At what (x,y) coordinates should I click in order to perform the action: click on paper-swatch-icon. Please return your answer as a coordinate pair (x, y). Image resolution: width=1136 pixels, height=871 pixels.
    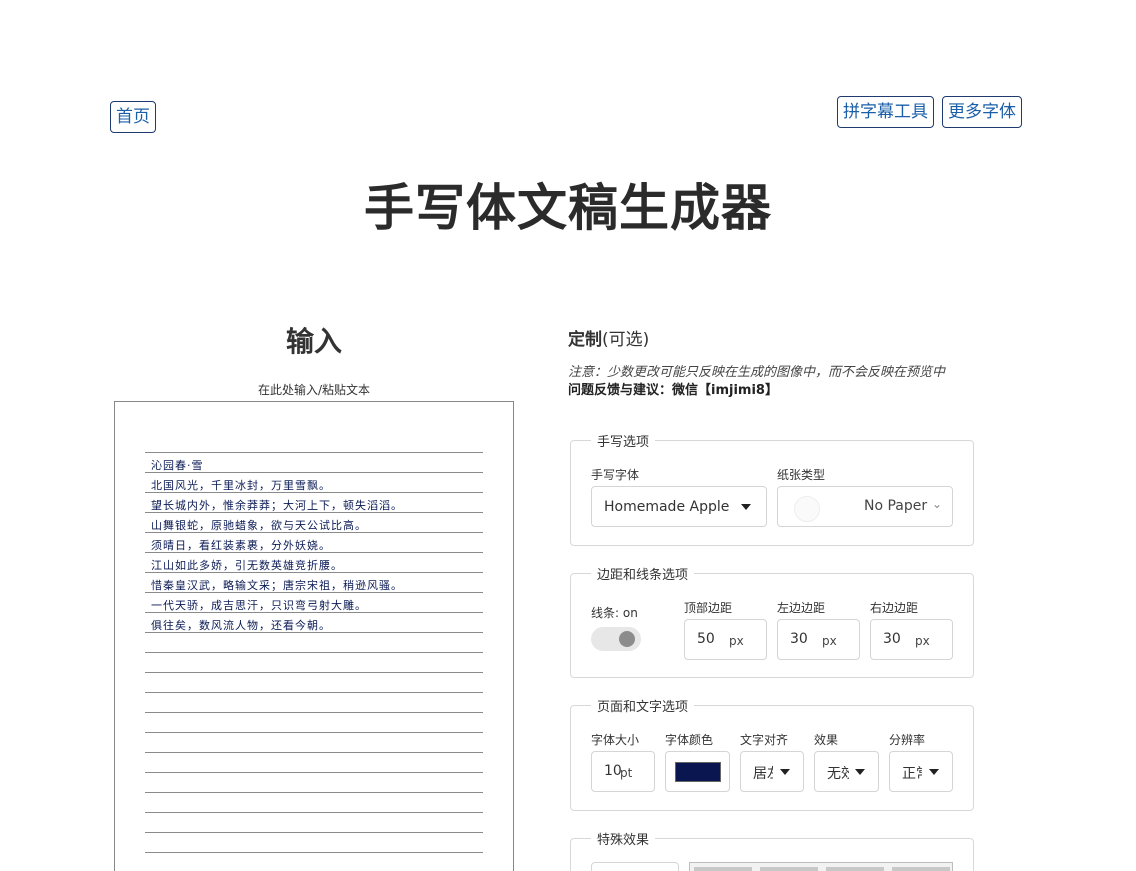
    Looking at the image, I should click on (807, 509).